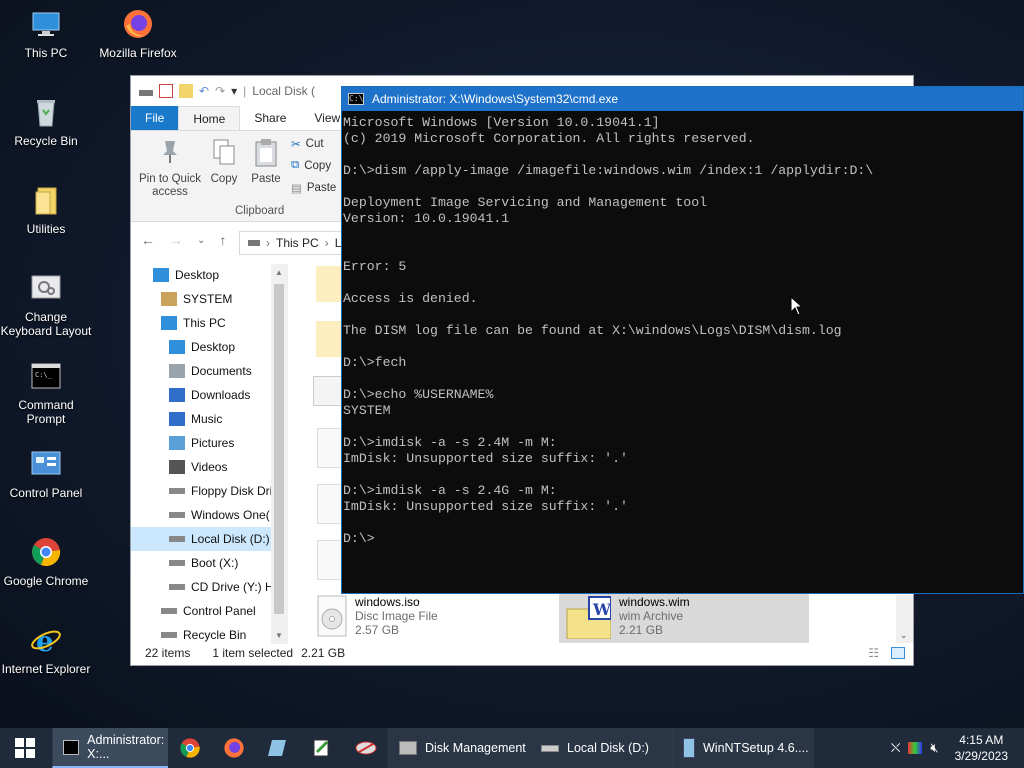 Image resolution: width=1024 pixels, height=768 pixels. What do you see at coordinates (904, 635) in the screenshot?
I see `scroll-down-icon: ⌄` at bounding box center [904, 635].